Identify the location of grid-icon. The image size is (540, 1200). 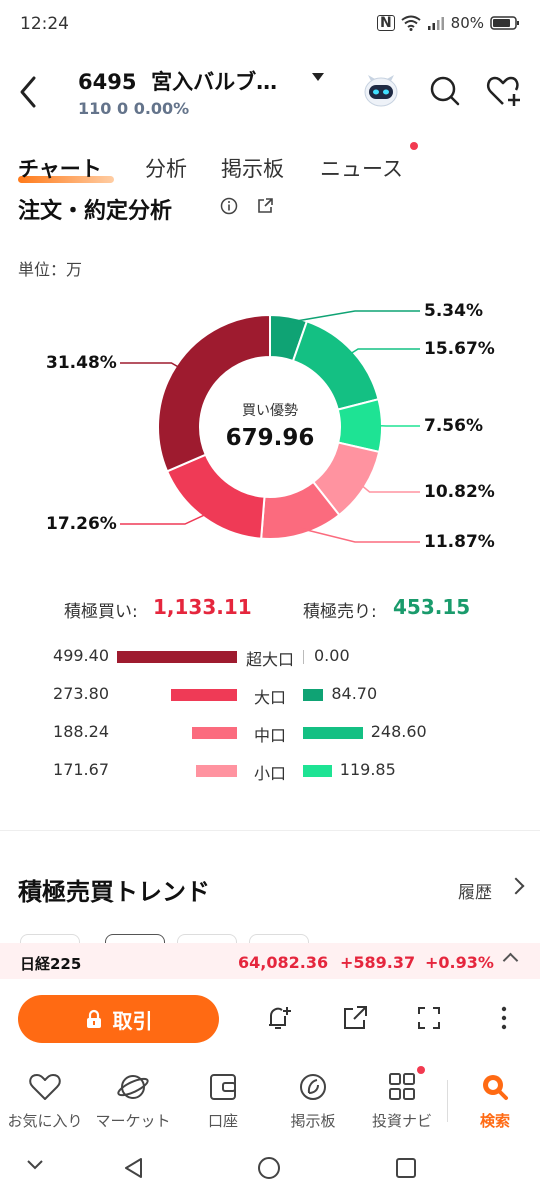
(402, 1086).